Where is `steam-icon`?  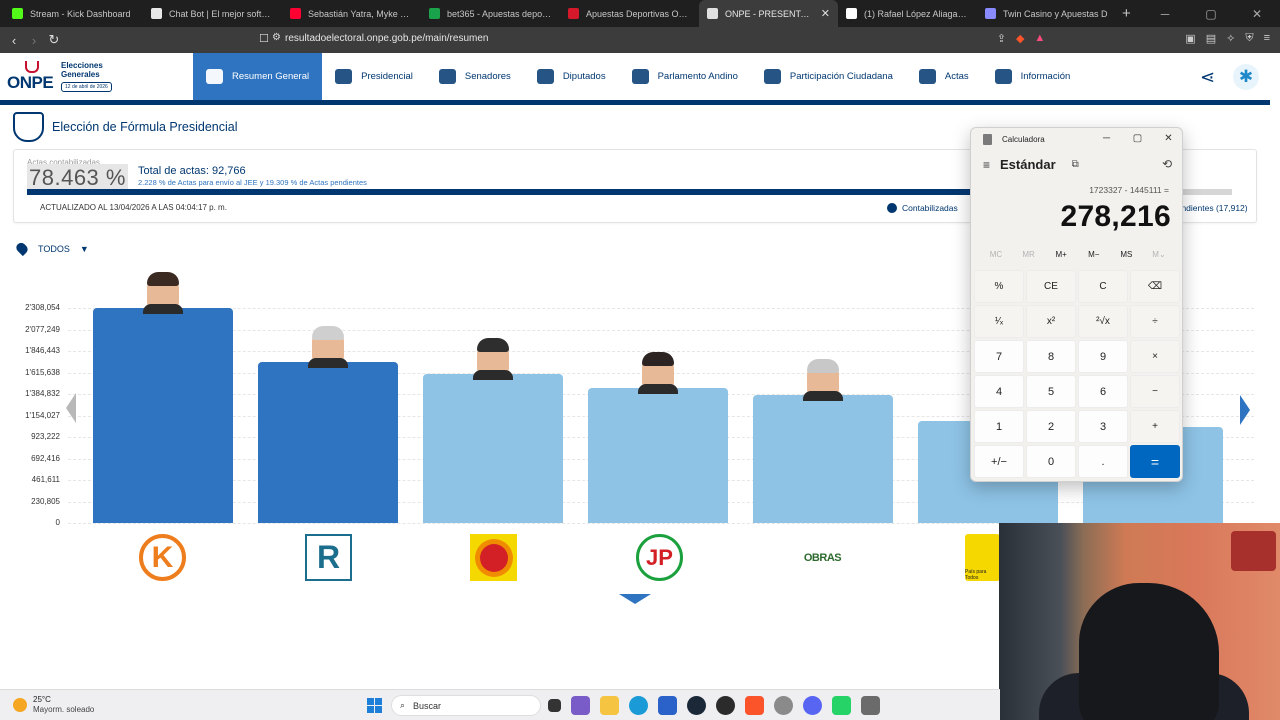
steam-icon is located at coordinates (696, 705).